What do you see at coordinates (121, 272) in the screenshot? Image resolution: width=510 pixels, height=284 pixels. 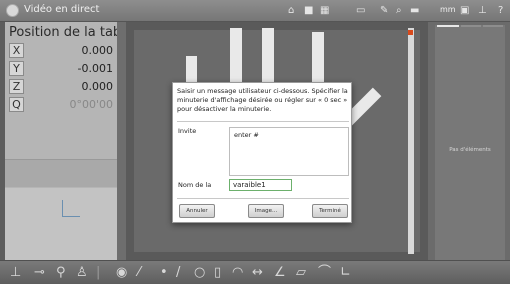 I see `light-icon: ◉` at bounding box center [121, 272].